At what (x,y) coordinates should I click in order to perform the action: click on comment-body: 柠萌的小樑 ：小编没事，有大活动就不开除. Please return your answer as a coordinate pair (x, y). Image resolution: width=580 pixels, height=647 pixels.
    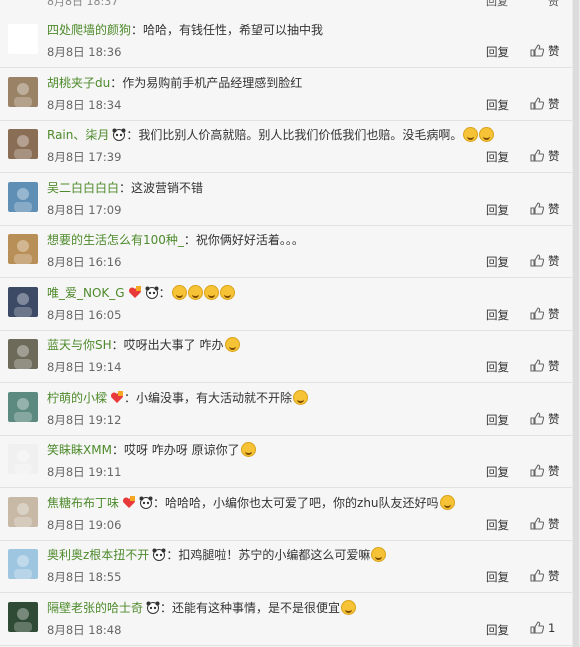
    Looking at the image, I should click on (178, 398).